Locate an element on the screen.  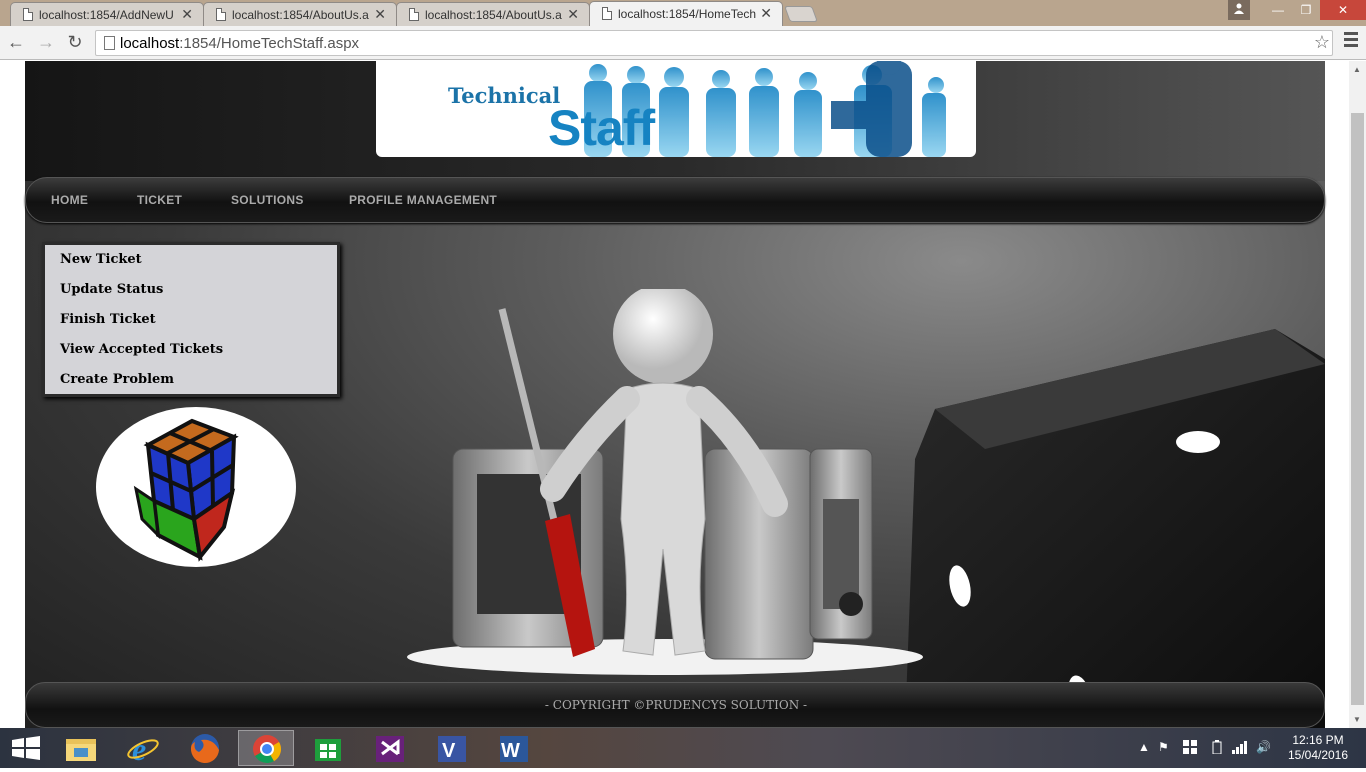
clock-date: 15/04/2016 is located at coordinates (1318, 755).